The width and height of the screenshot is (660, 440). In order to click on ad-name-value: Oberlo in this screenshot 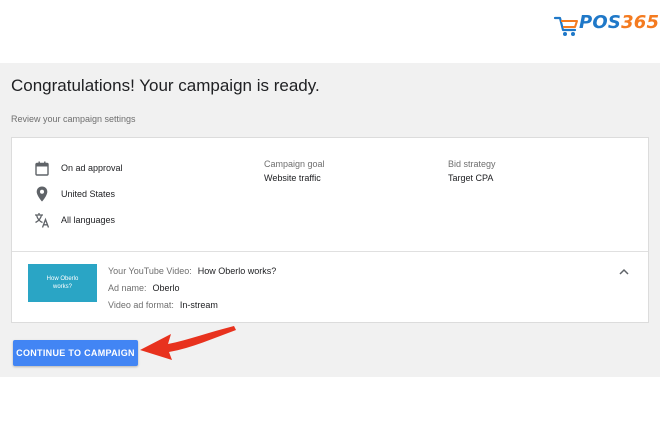, I will do `click(166, 288)`.